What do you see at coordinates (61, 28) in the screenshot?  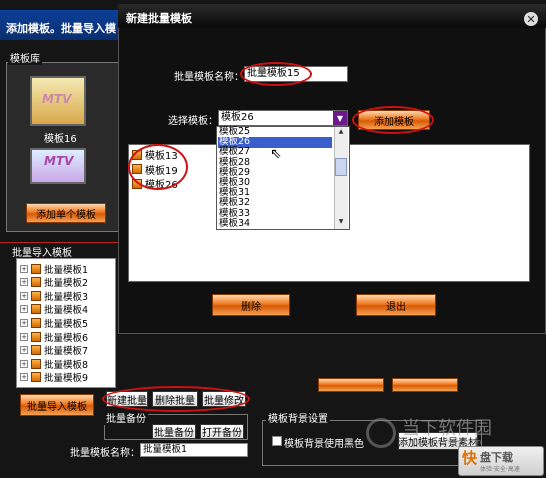 I see `background-window-title: 添加模板。批量导入模` at bounding box center [61, 28].